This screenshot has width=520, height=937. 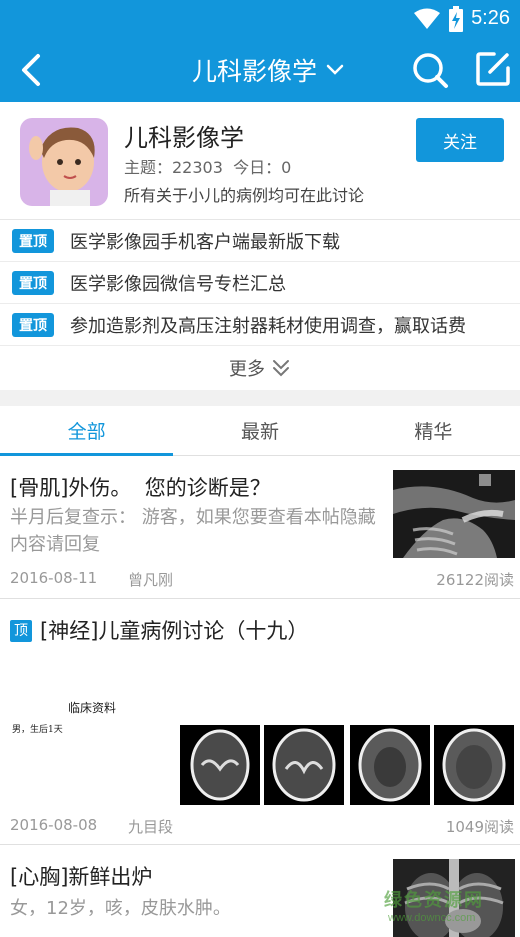 I want to click on forum-avatar, so click(x=64, y=162).